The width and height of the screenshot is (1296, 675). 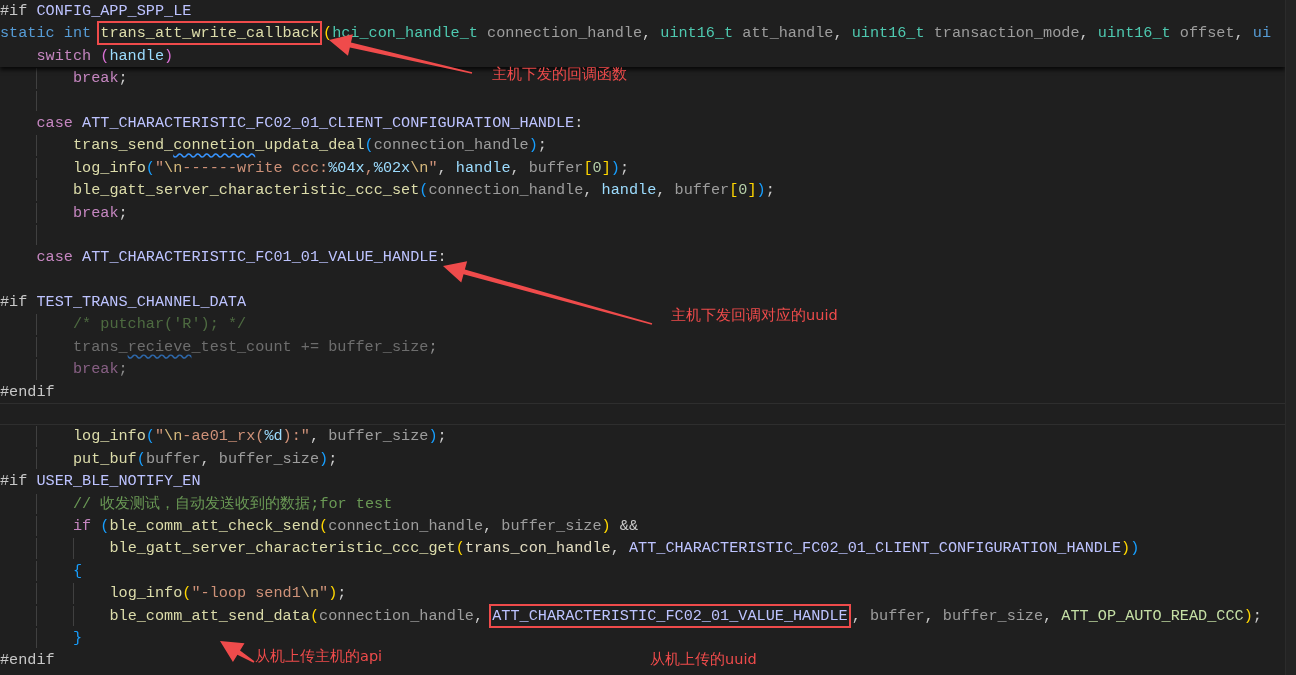 What do you see at coordinates (77, 571) in the screenshot?
I see `code-line: {` at bounding box center [77, 571].